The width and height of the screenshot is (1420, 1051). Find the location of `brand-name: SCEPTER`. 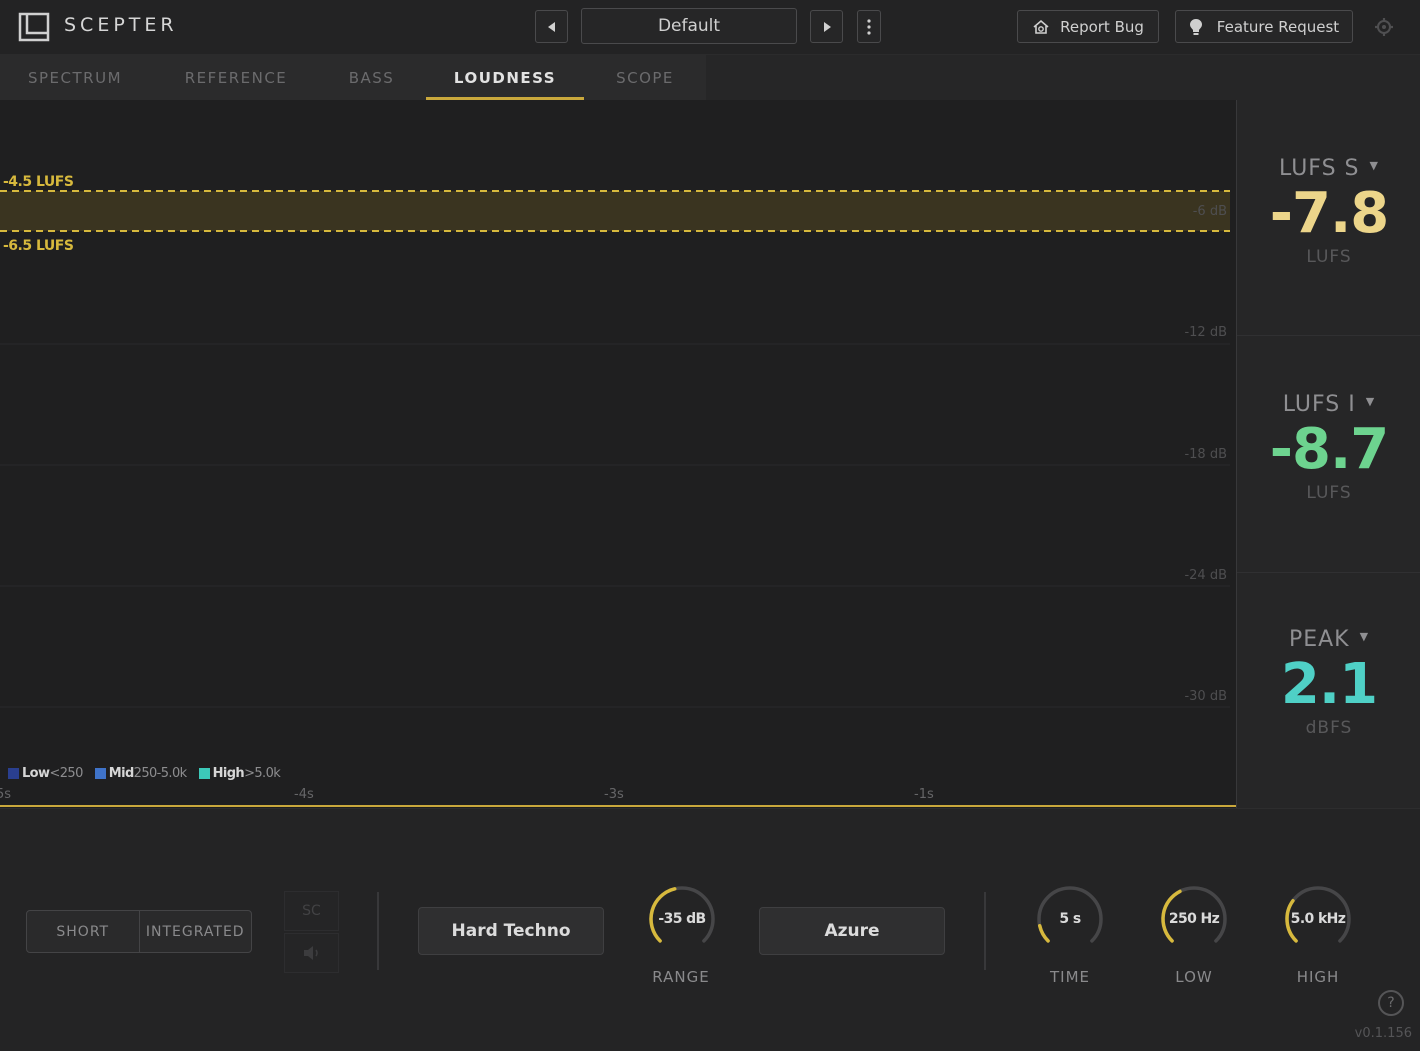

brand-name: SCEPTER is located at coordinates (121, 25).